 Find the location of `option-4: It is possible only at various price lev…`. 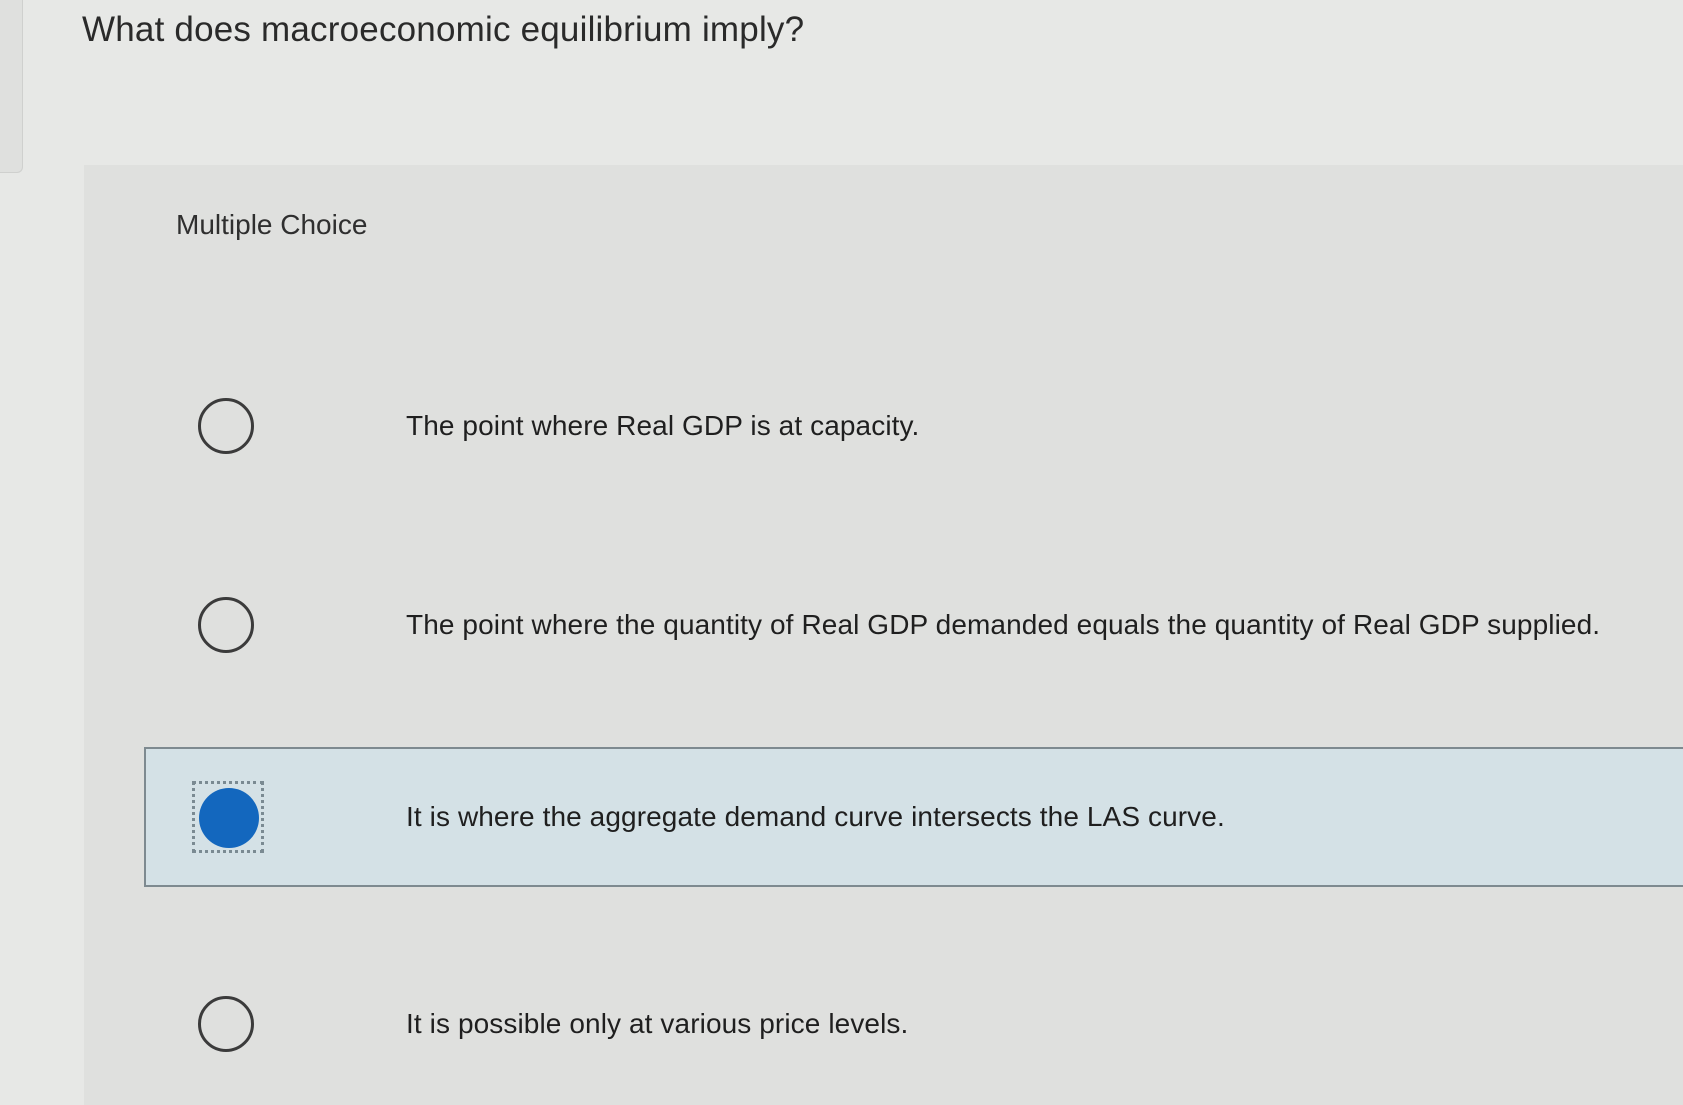

option-4: It is possible only at various price lev… is located at coordinates (913, 1026).